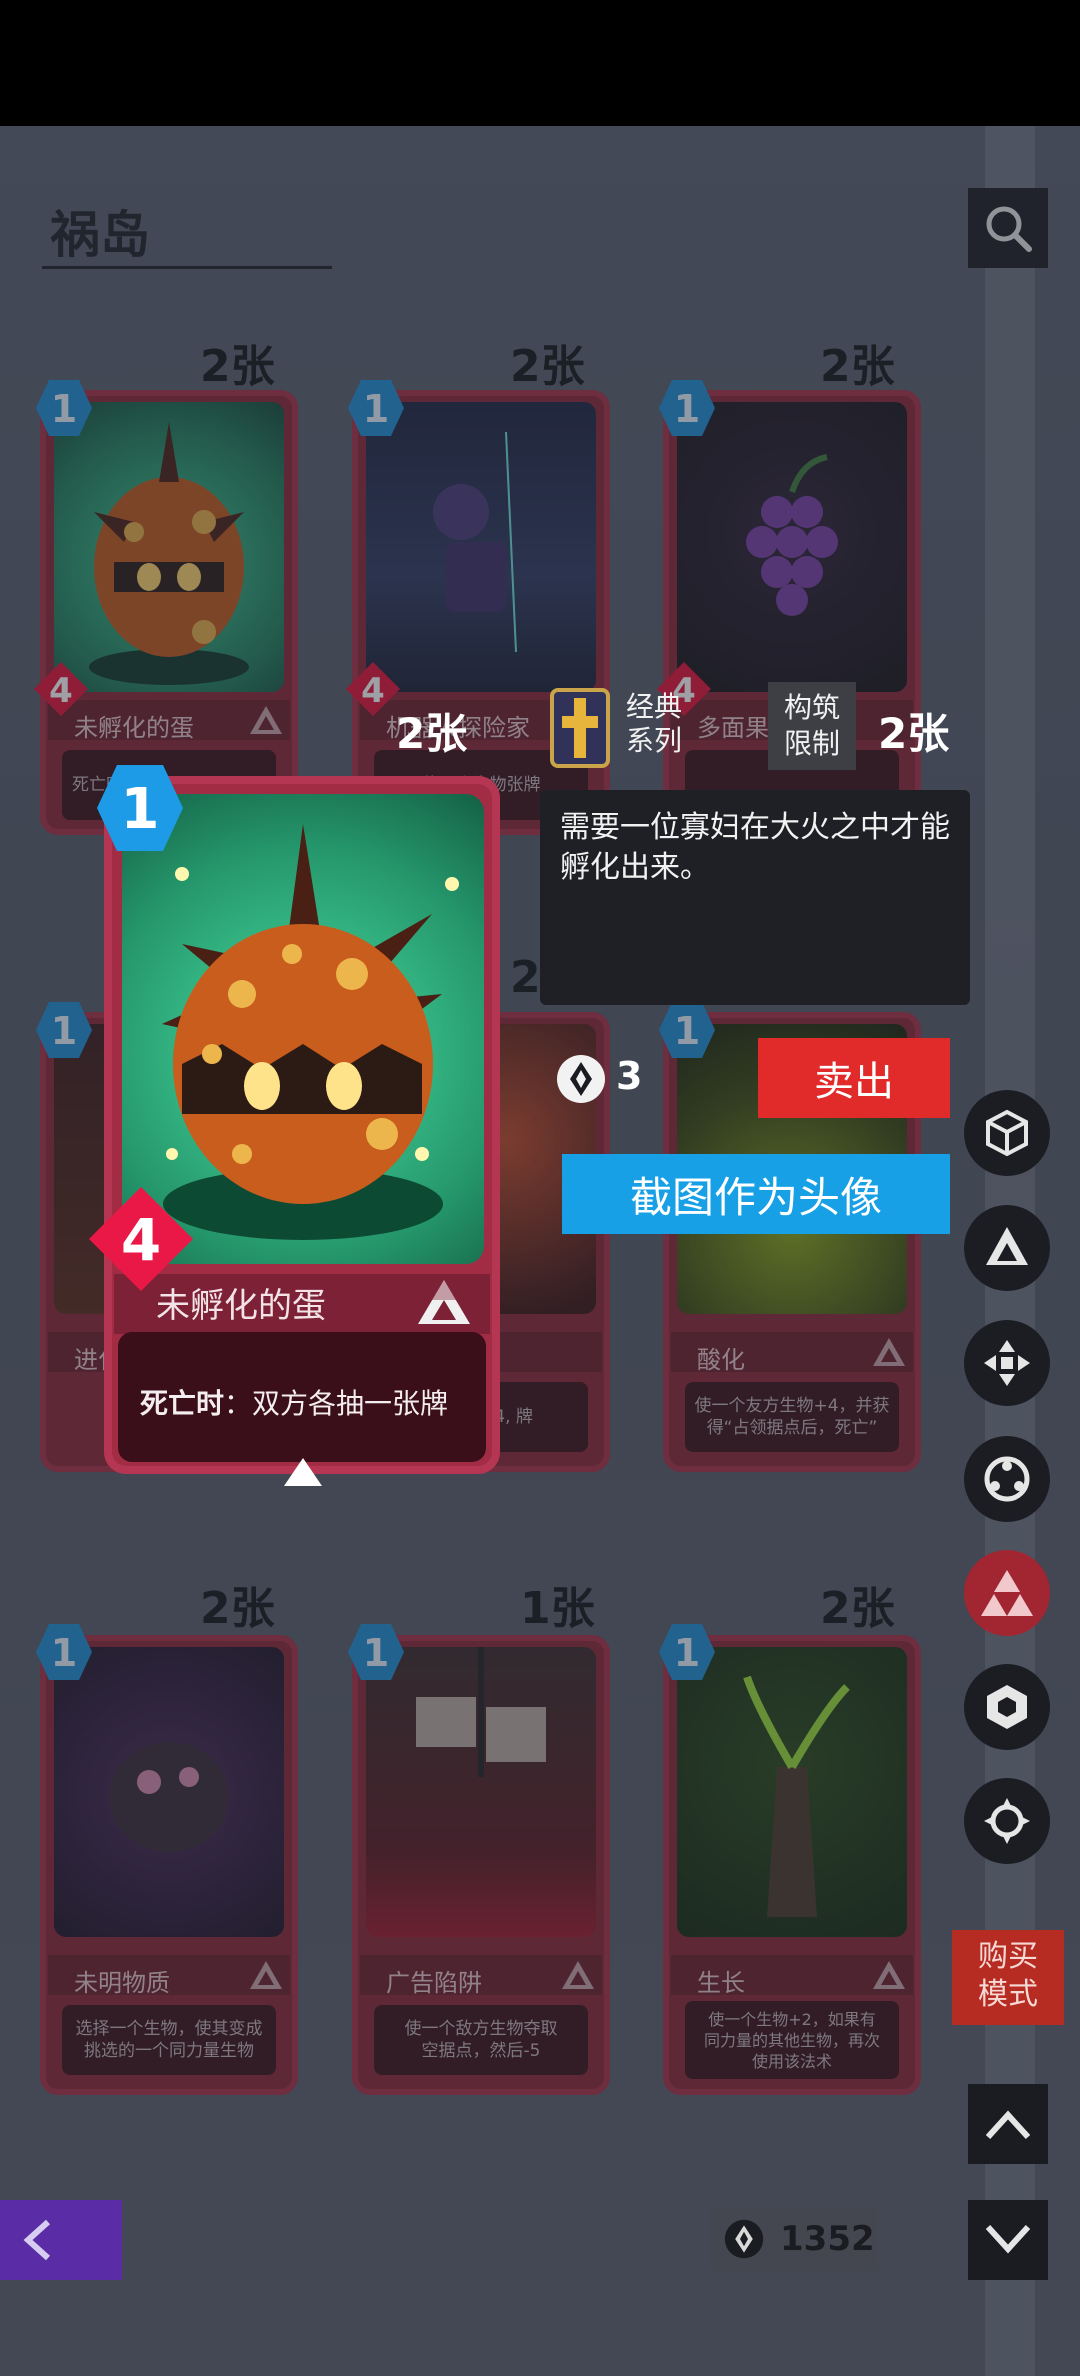 This screenshot has height=2376, width=1080. I want to click on status-bar, so click(540, 63).